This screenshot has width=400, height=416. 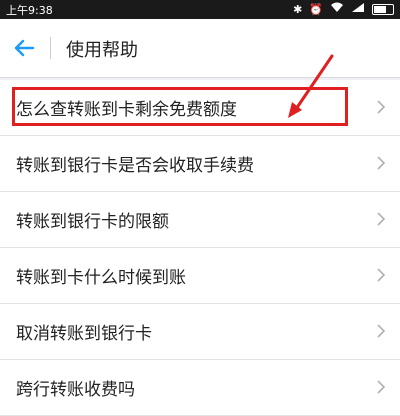 What do you see at coordinates (200, 48) in the screenshot?
I see `header: 使用帮助` at bounding box center [200, 48].